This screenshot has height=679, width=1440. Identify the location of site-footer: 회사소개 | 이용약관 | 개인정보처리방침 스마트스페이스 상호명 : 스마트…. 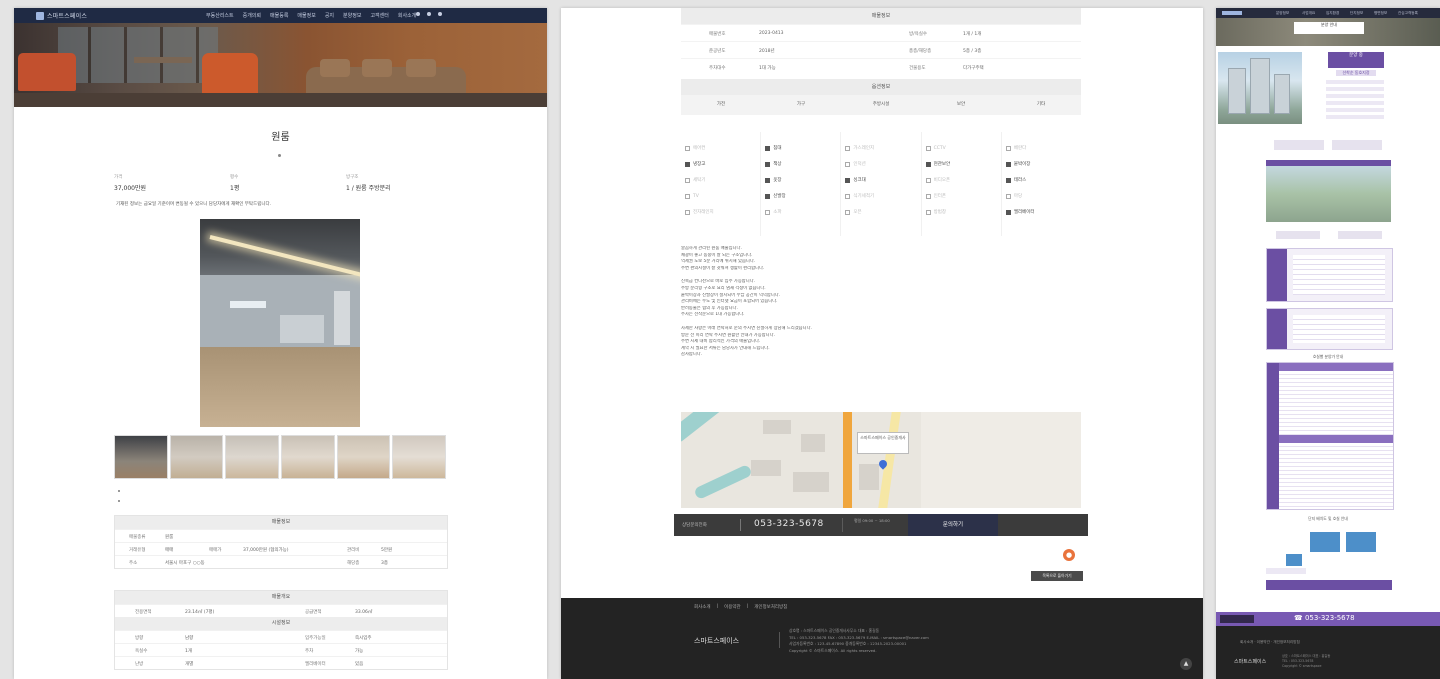
(882, 638).